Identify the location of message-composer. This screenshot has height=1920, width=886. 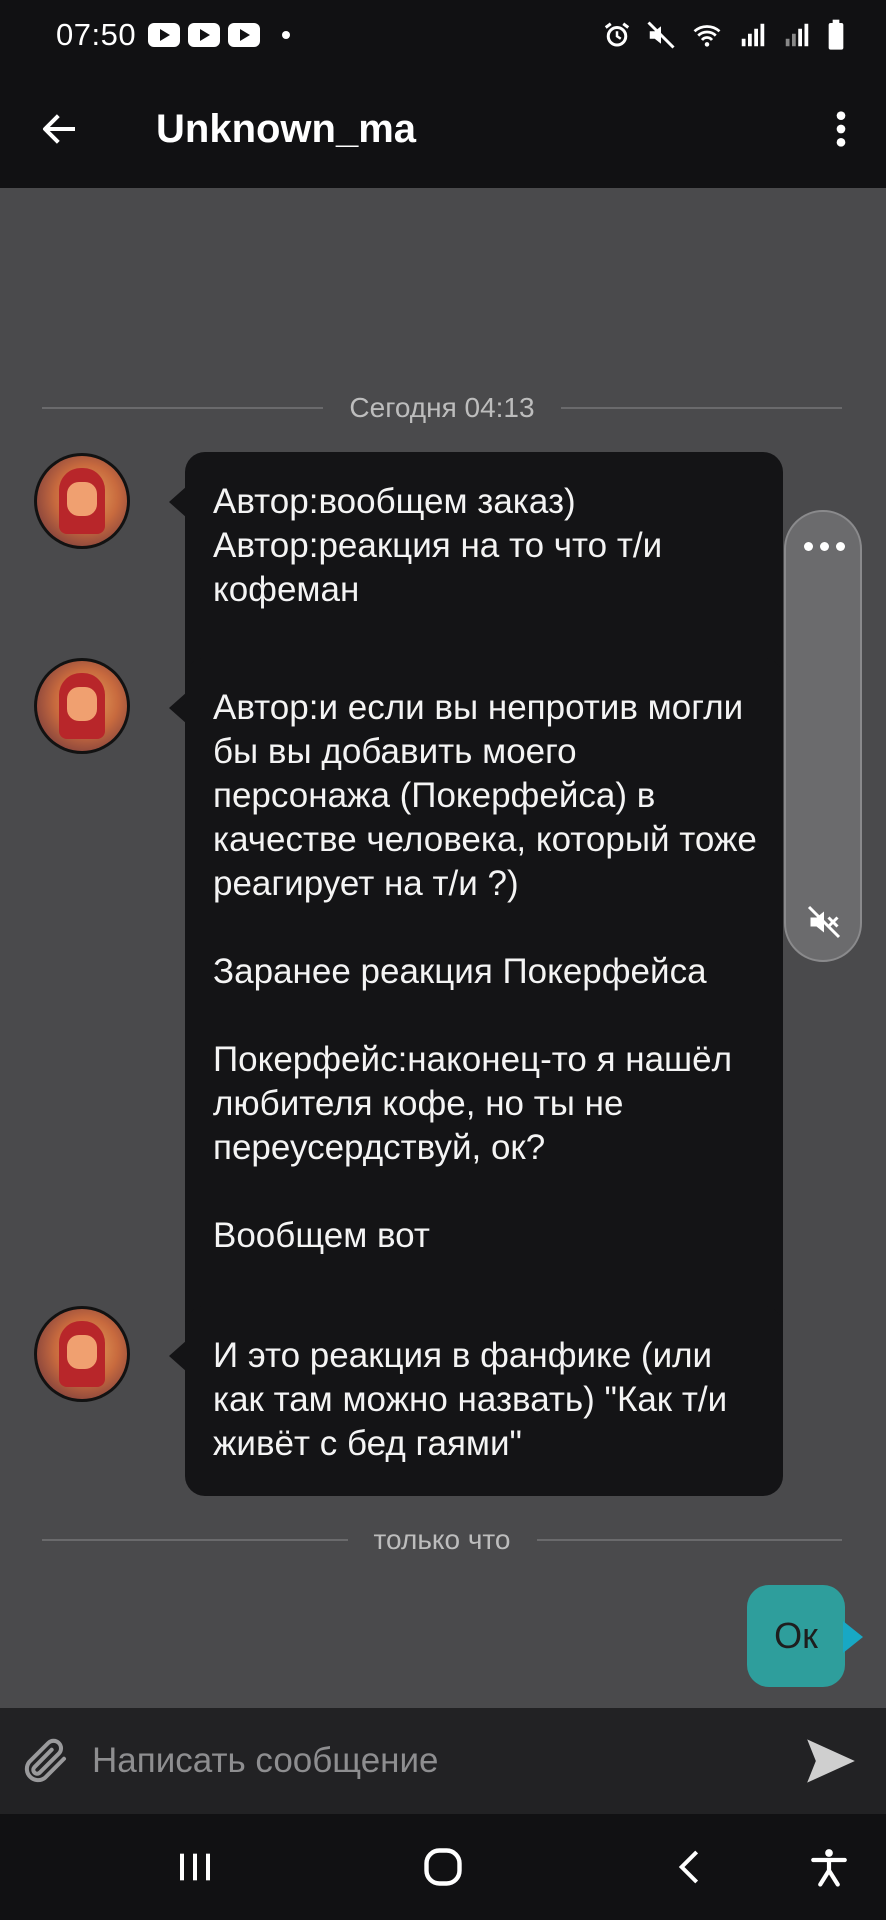
(443, 1761).